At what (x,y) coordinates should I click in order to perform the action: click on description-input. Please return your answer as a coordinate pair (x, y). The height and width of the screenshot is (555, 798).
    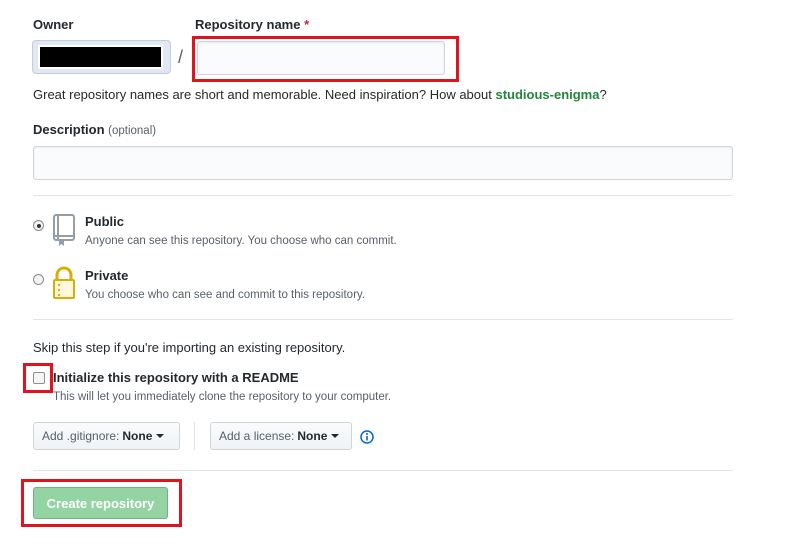
    Looking at the image, I should click on (383, 163).